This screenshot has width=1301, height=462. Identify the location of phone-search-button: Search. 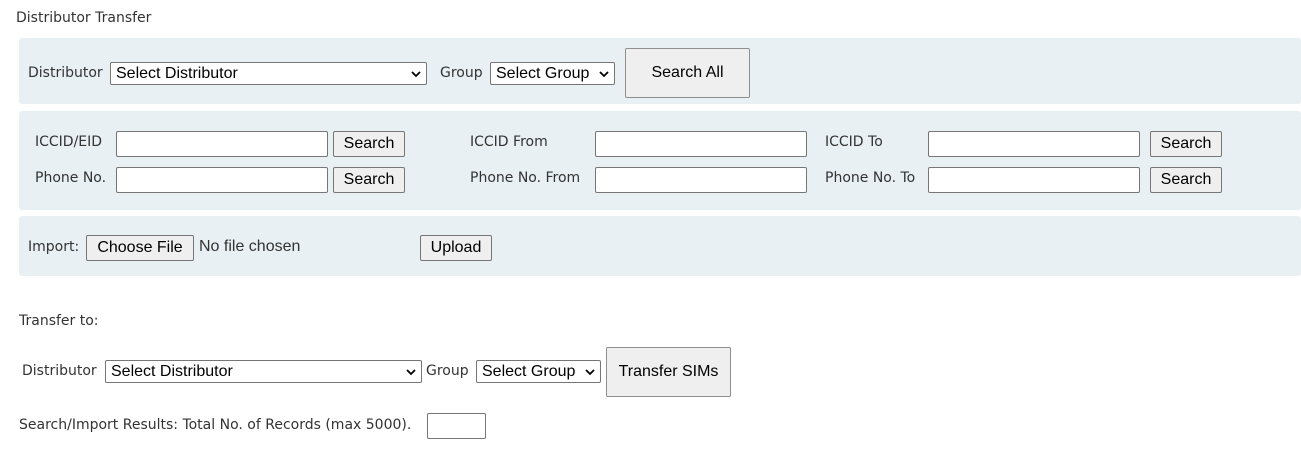
(369, 180).